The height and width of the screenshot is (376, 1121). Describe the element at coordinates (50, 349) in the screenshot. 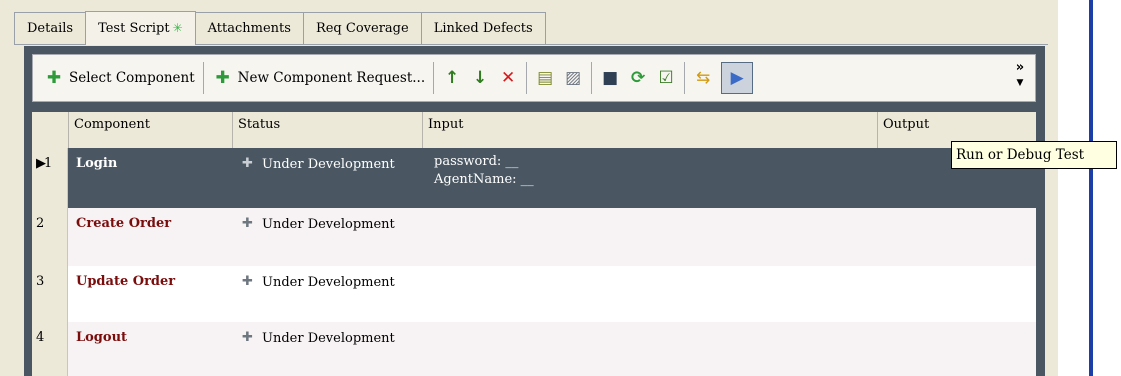

I see `row-number-cell: 4` at that location.